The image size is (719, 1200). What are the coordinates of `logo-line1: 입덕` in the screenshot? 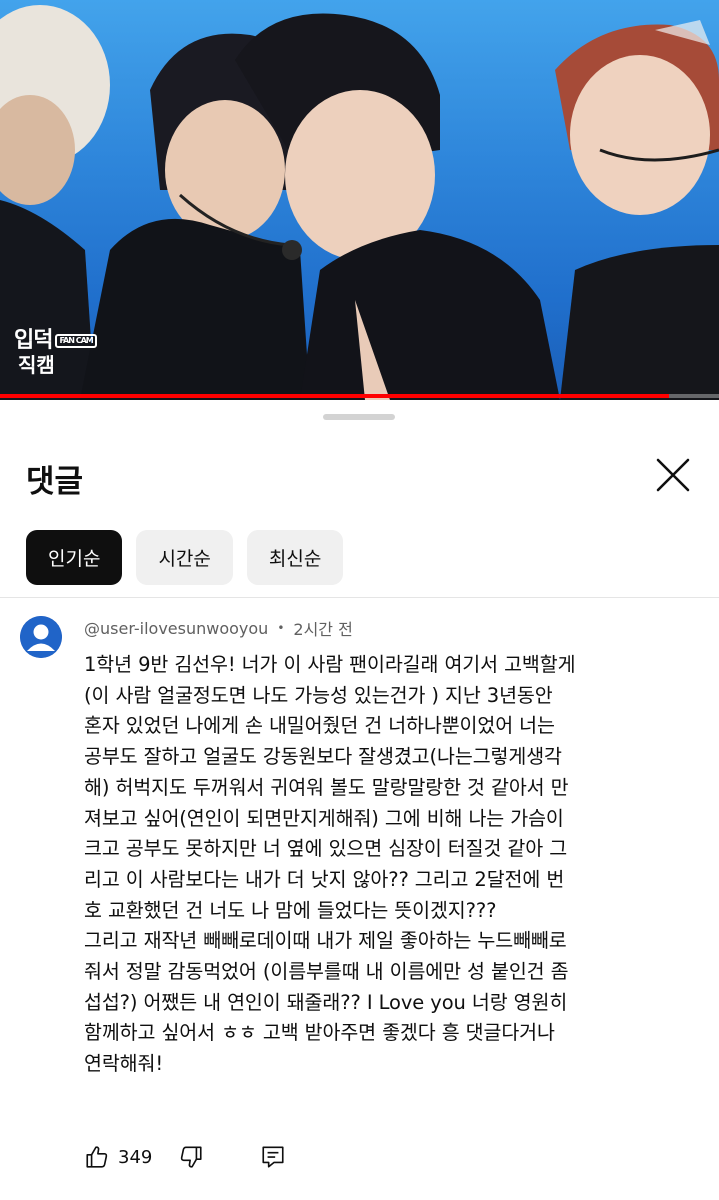 It's located at (33, 340).